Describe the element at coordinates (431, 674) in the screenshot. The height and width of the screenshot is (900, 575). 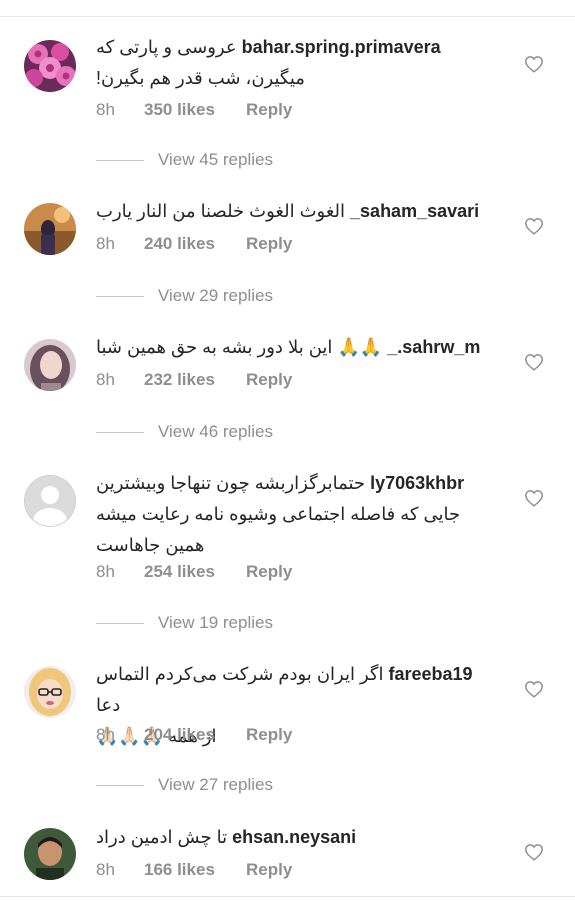
I see `comment-username: fareeba19` at that location.